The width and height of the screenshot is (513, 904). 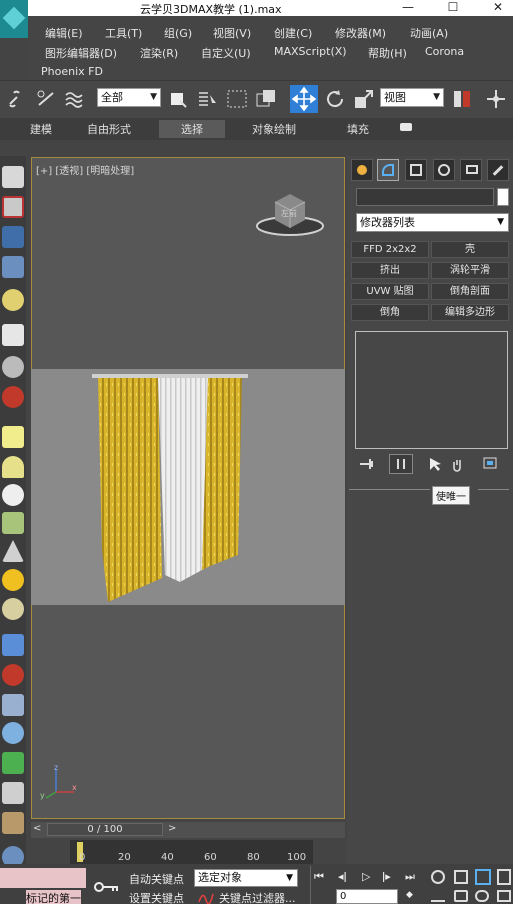 I want to click on maximize-button: ☐, so click(x=453, y=8).